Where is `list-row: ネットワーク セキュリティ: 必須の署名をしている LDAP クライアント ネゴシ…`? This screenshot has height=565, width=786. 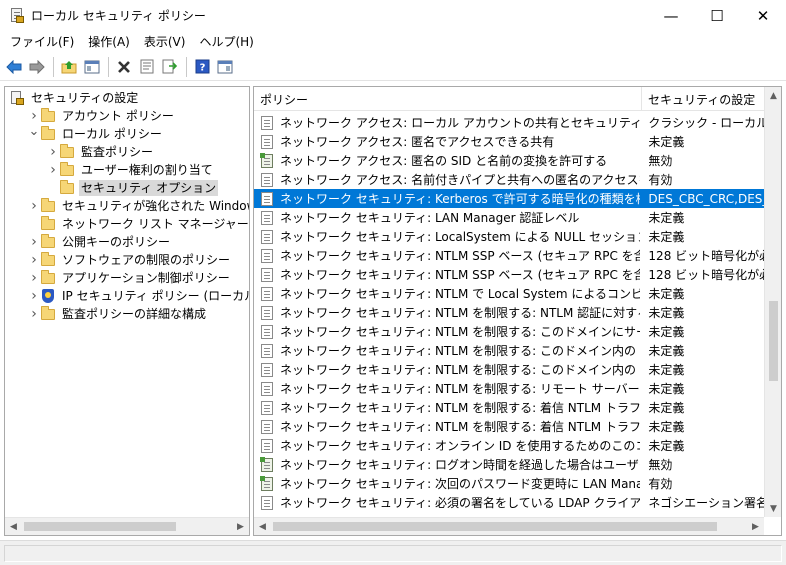 list-row: ネットワーク セキュリティ: 必須の署名をしている LDAP クライアント ネゴシ… is located at coordinates (509, 502).